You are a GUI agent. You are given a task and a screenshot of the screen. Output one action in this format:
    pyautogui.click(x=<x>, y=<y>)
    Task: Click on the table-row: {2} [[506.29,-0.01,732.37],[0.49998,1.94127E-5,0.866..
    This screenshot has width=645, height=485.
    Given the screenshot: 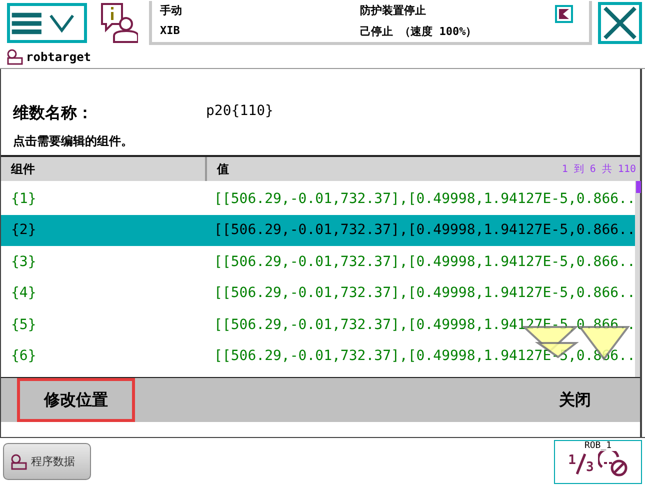 What is the action you would take?
    pyautogui.click(x=318, y=230)
    